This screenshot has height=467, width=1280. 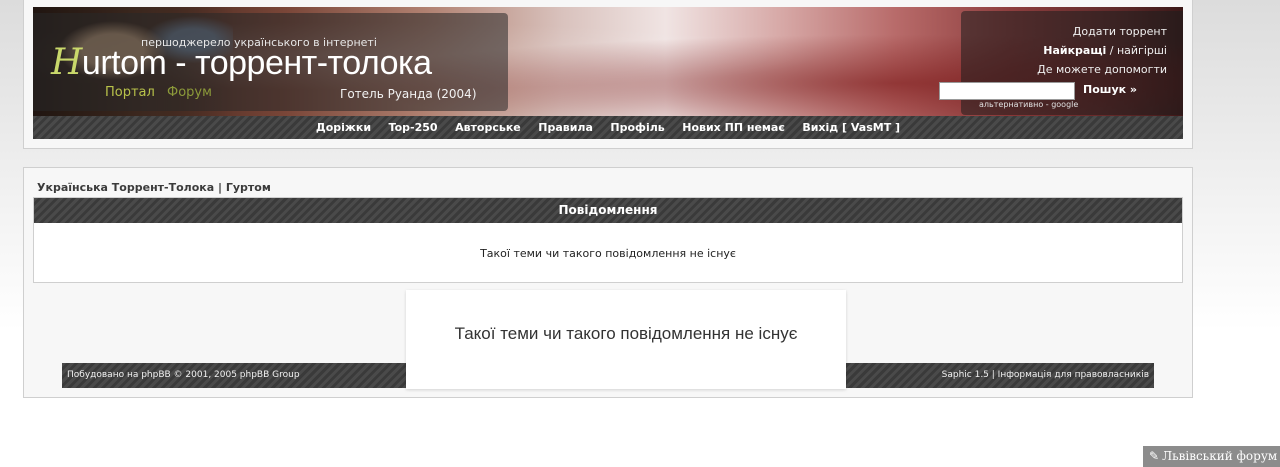 What do you see at coordinates (1220, 456) in the screenshot?
I see `lviv-forum-label: Львівський форум` at bounding box center [1220, 456].